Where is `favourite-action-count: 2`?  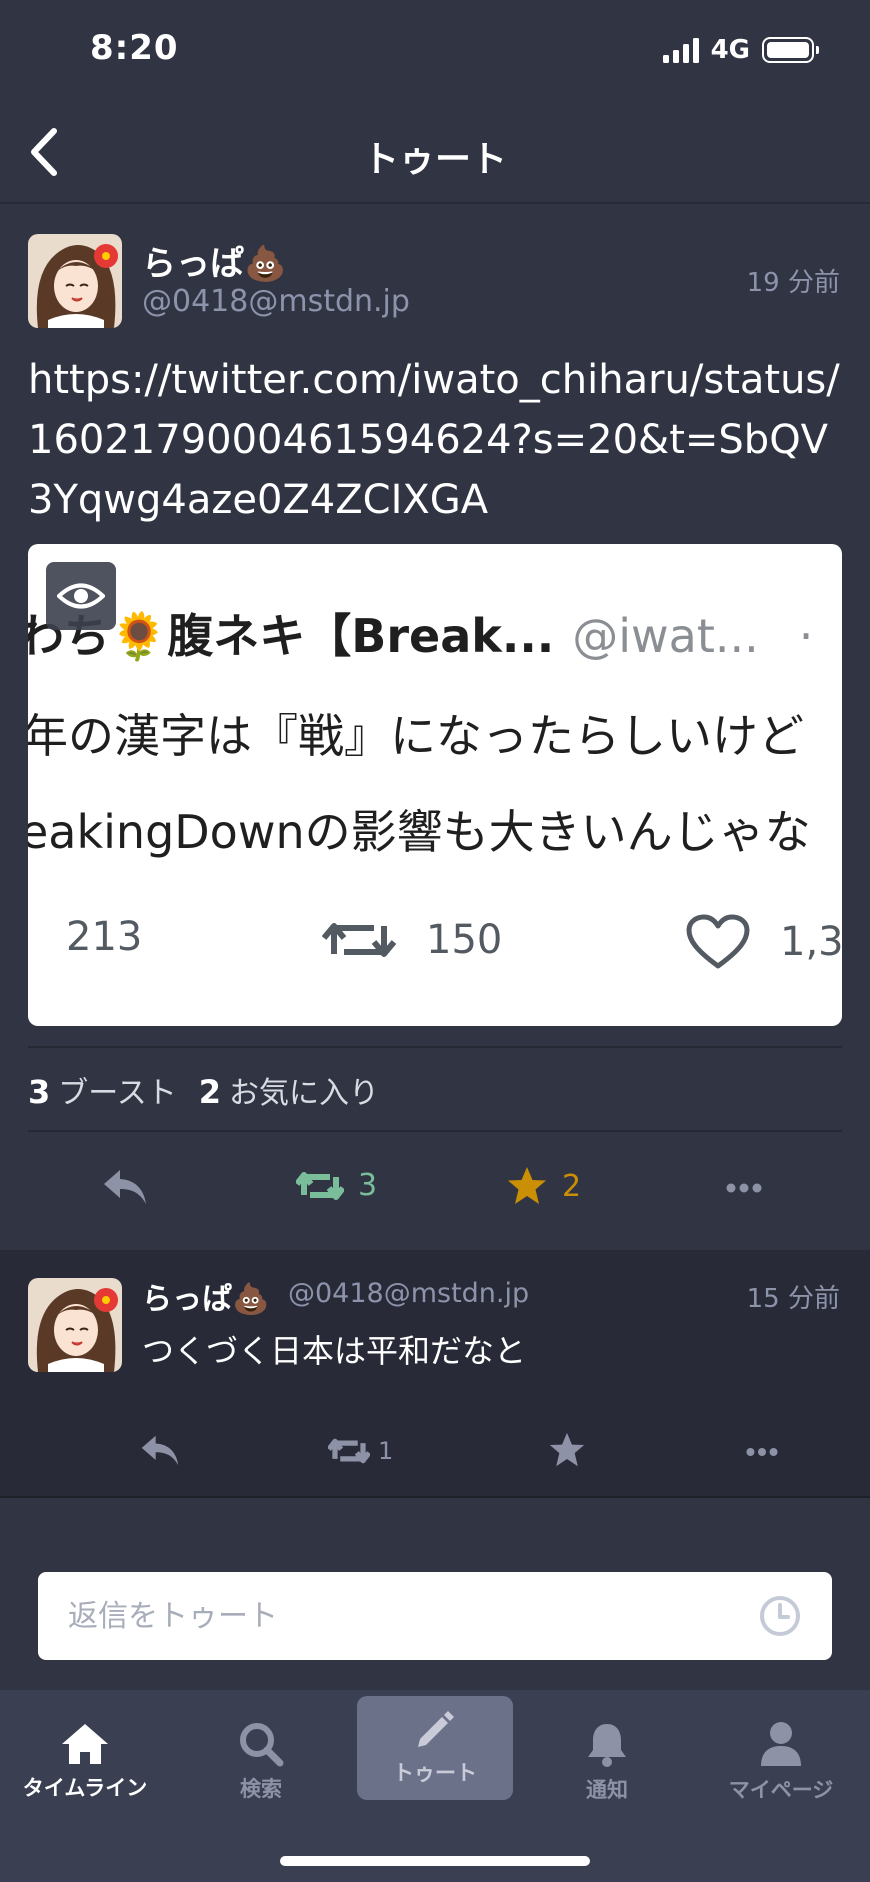 favourite-action-count: 2 is located at coordinates (572, 1186).